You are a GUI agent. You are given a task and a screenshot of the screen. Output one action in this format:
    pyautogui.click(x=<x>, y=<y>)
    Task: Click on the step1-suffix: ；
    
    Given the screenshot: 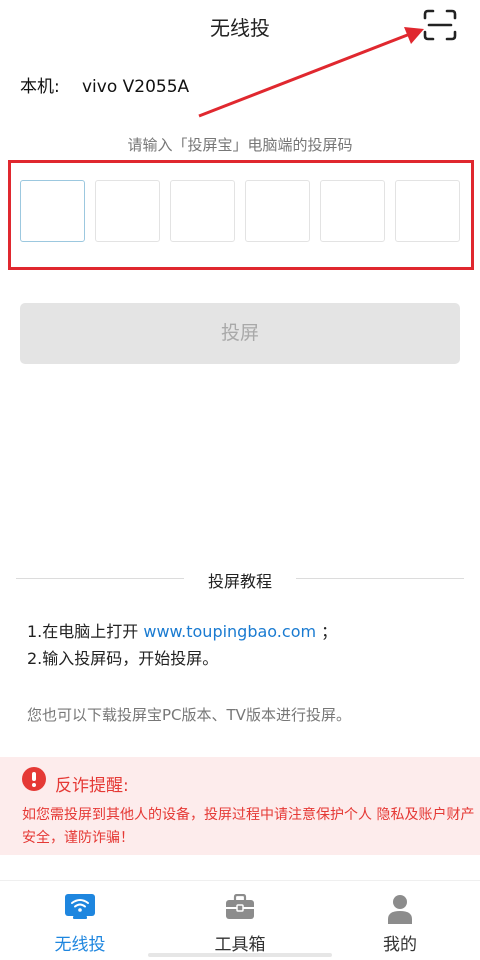 What is the action you would take?
    pyautogui.click(x=327, y=631)
    